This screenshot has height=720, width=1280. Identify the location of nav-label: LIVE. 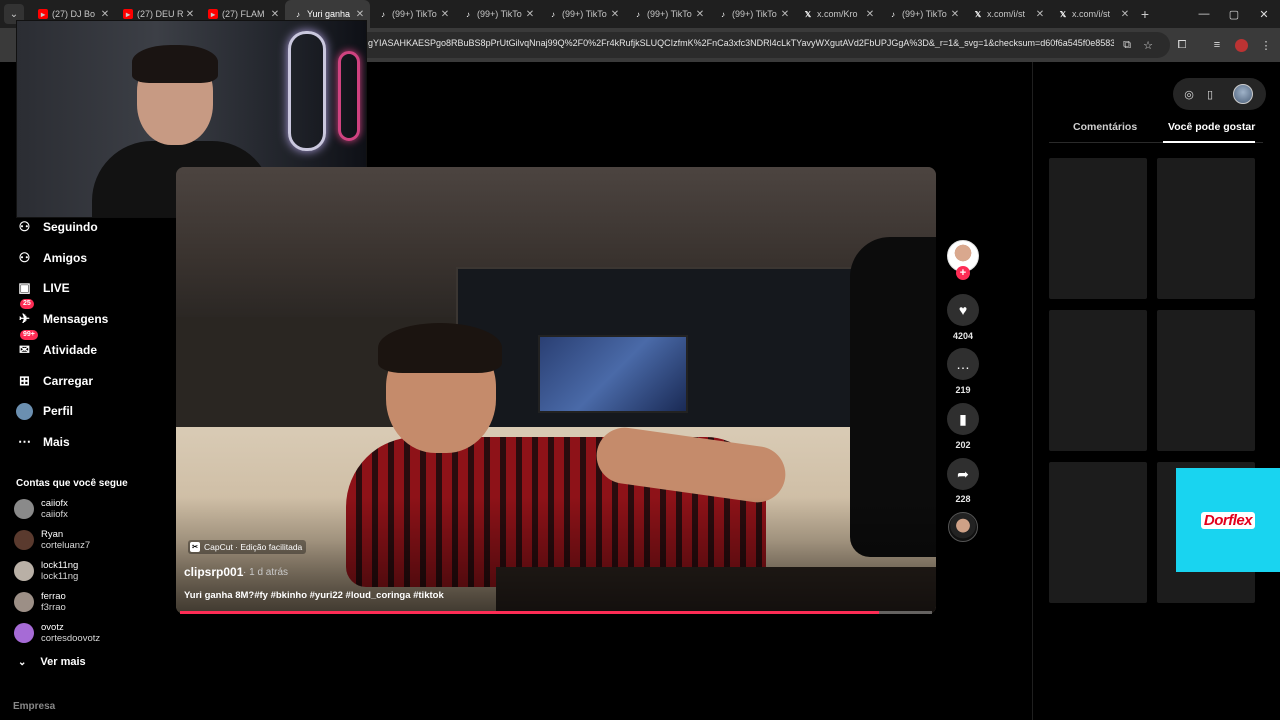
(56, 288).